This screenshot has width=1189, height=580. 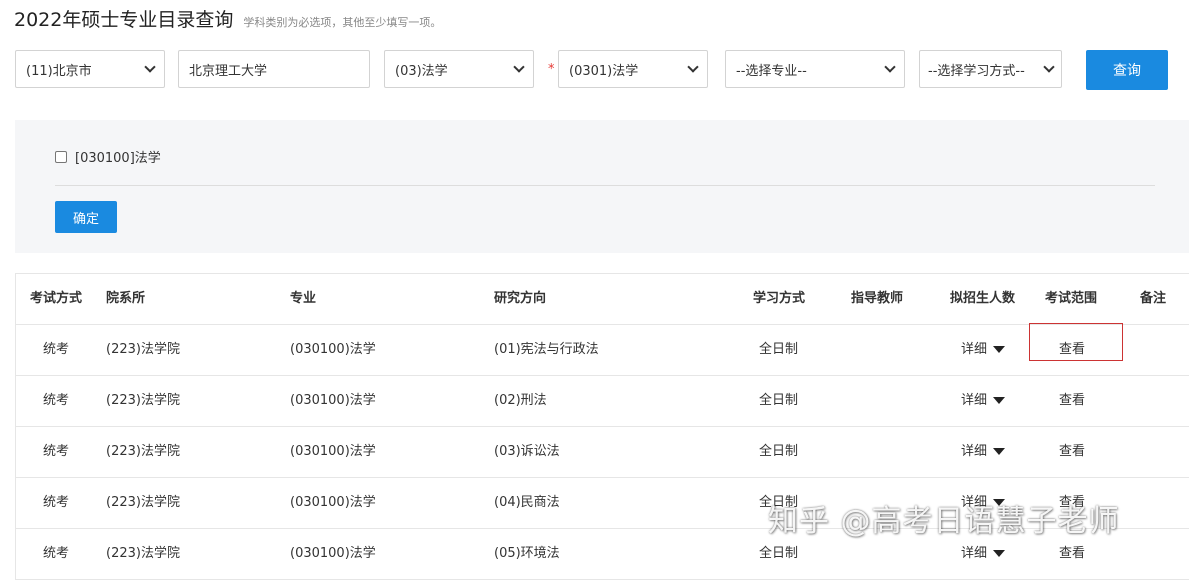 I want to click on required-mark: *, so click(x=551, y=69).